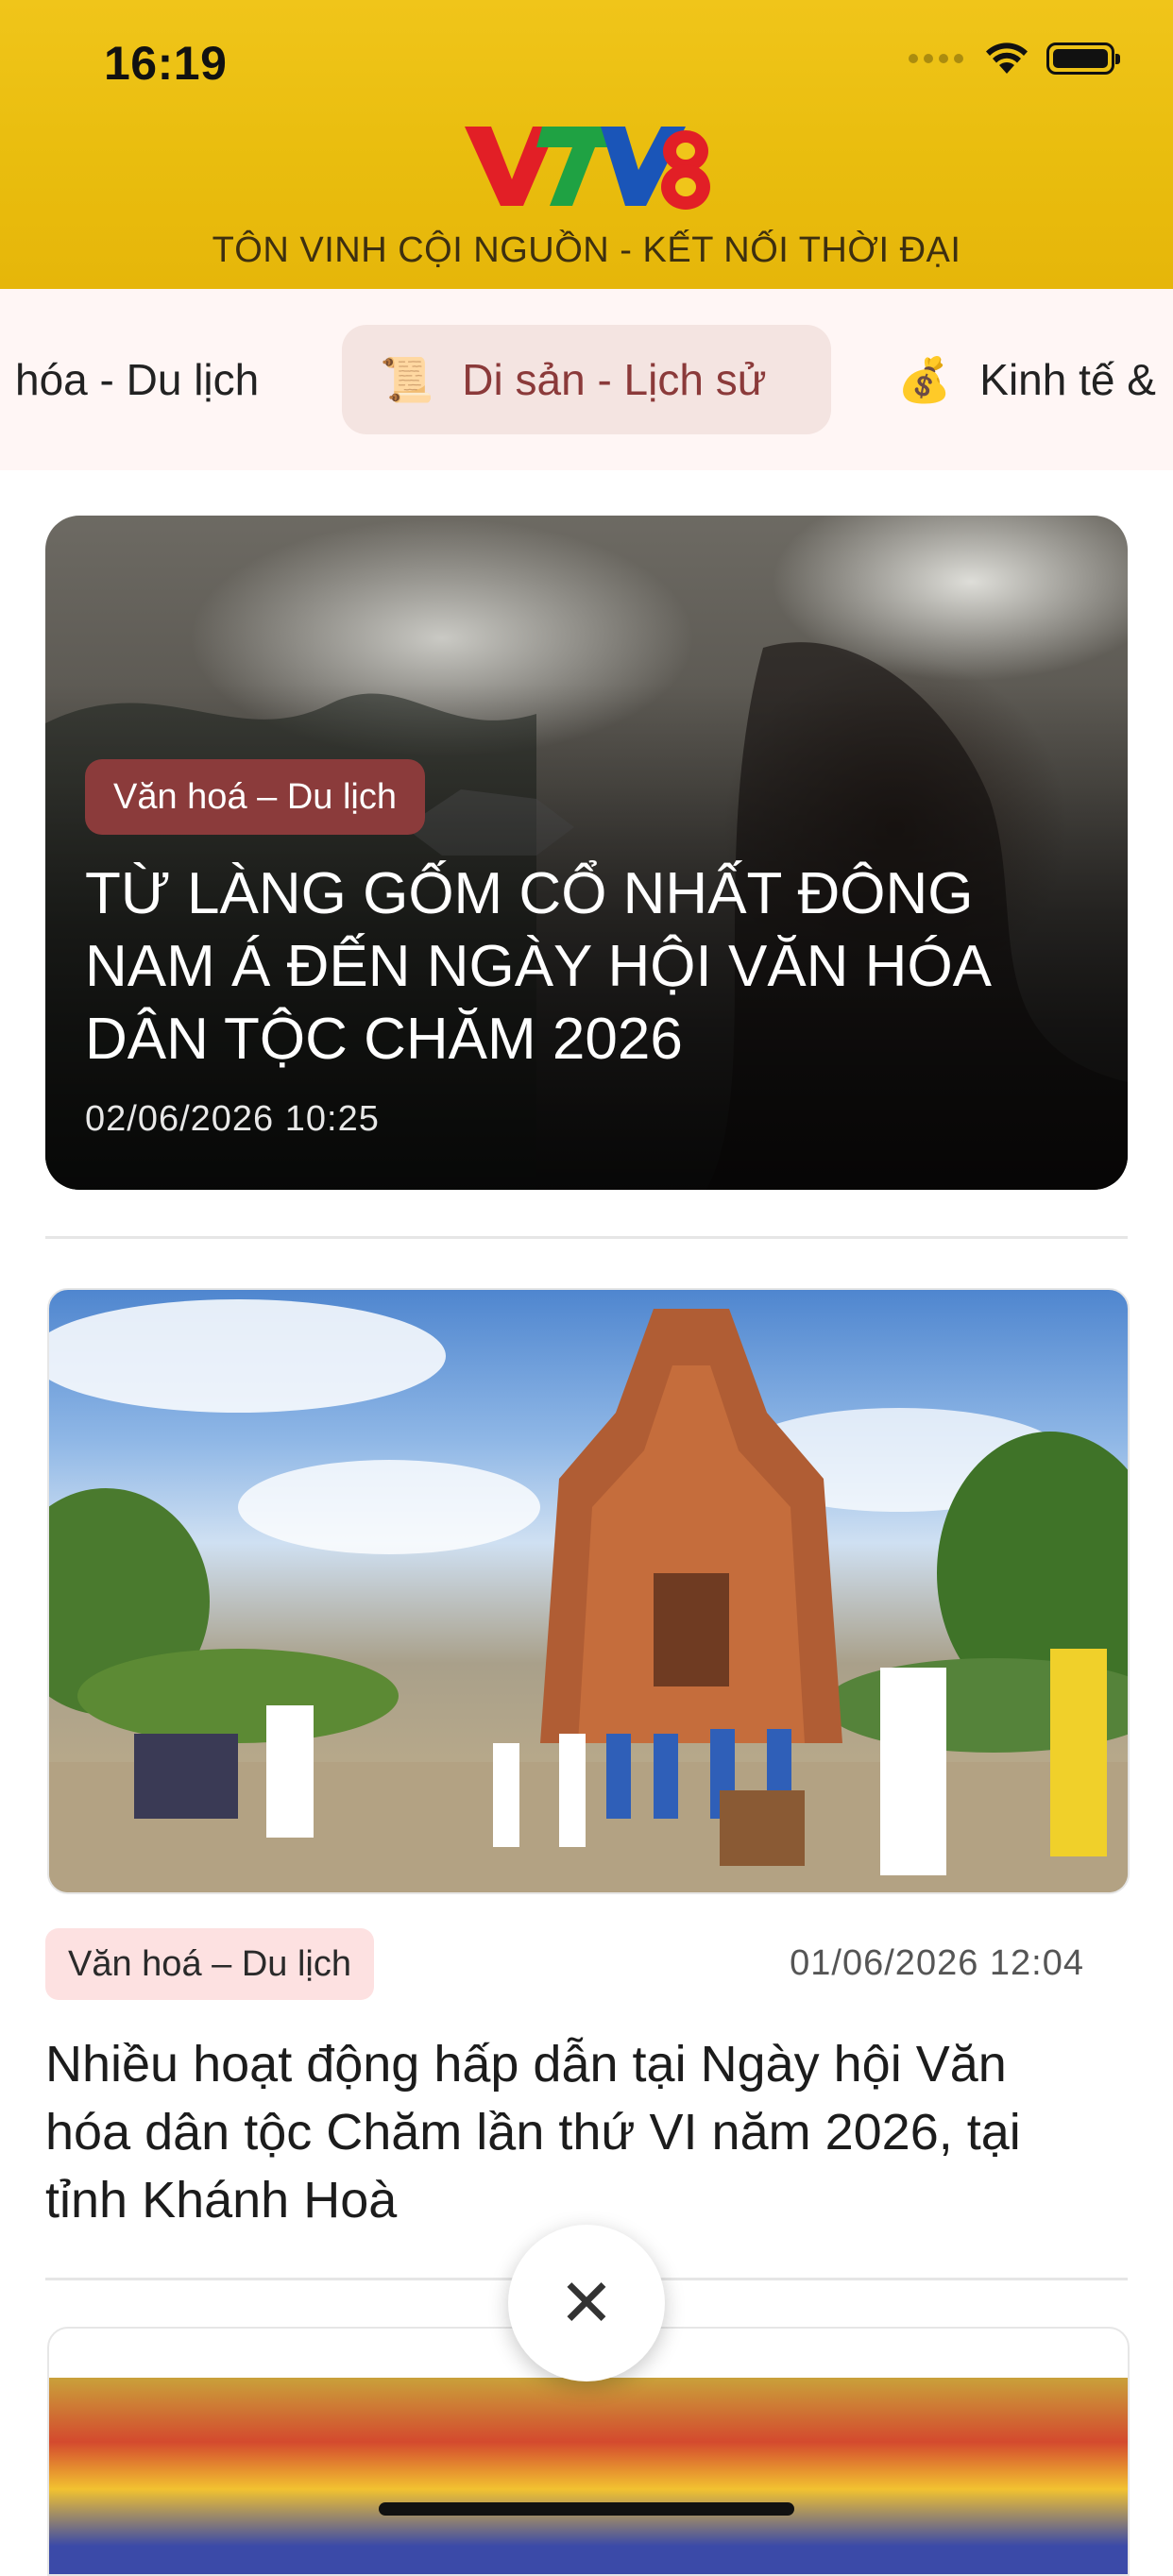  I want to click on status-time: 16:19, so click(166, 63).